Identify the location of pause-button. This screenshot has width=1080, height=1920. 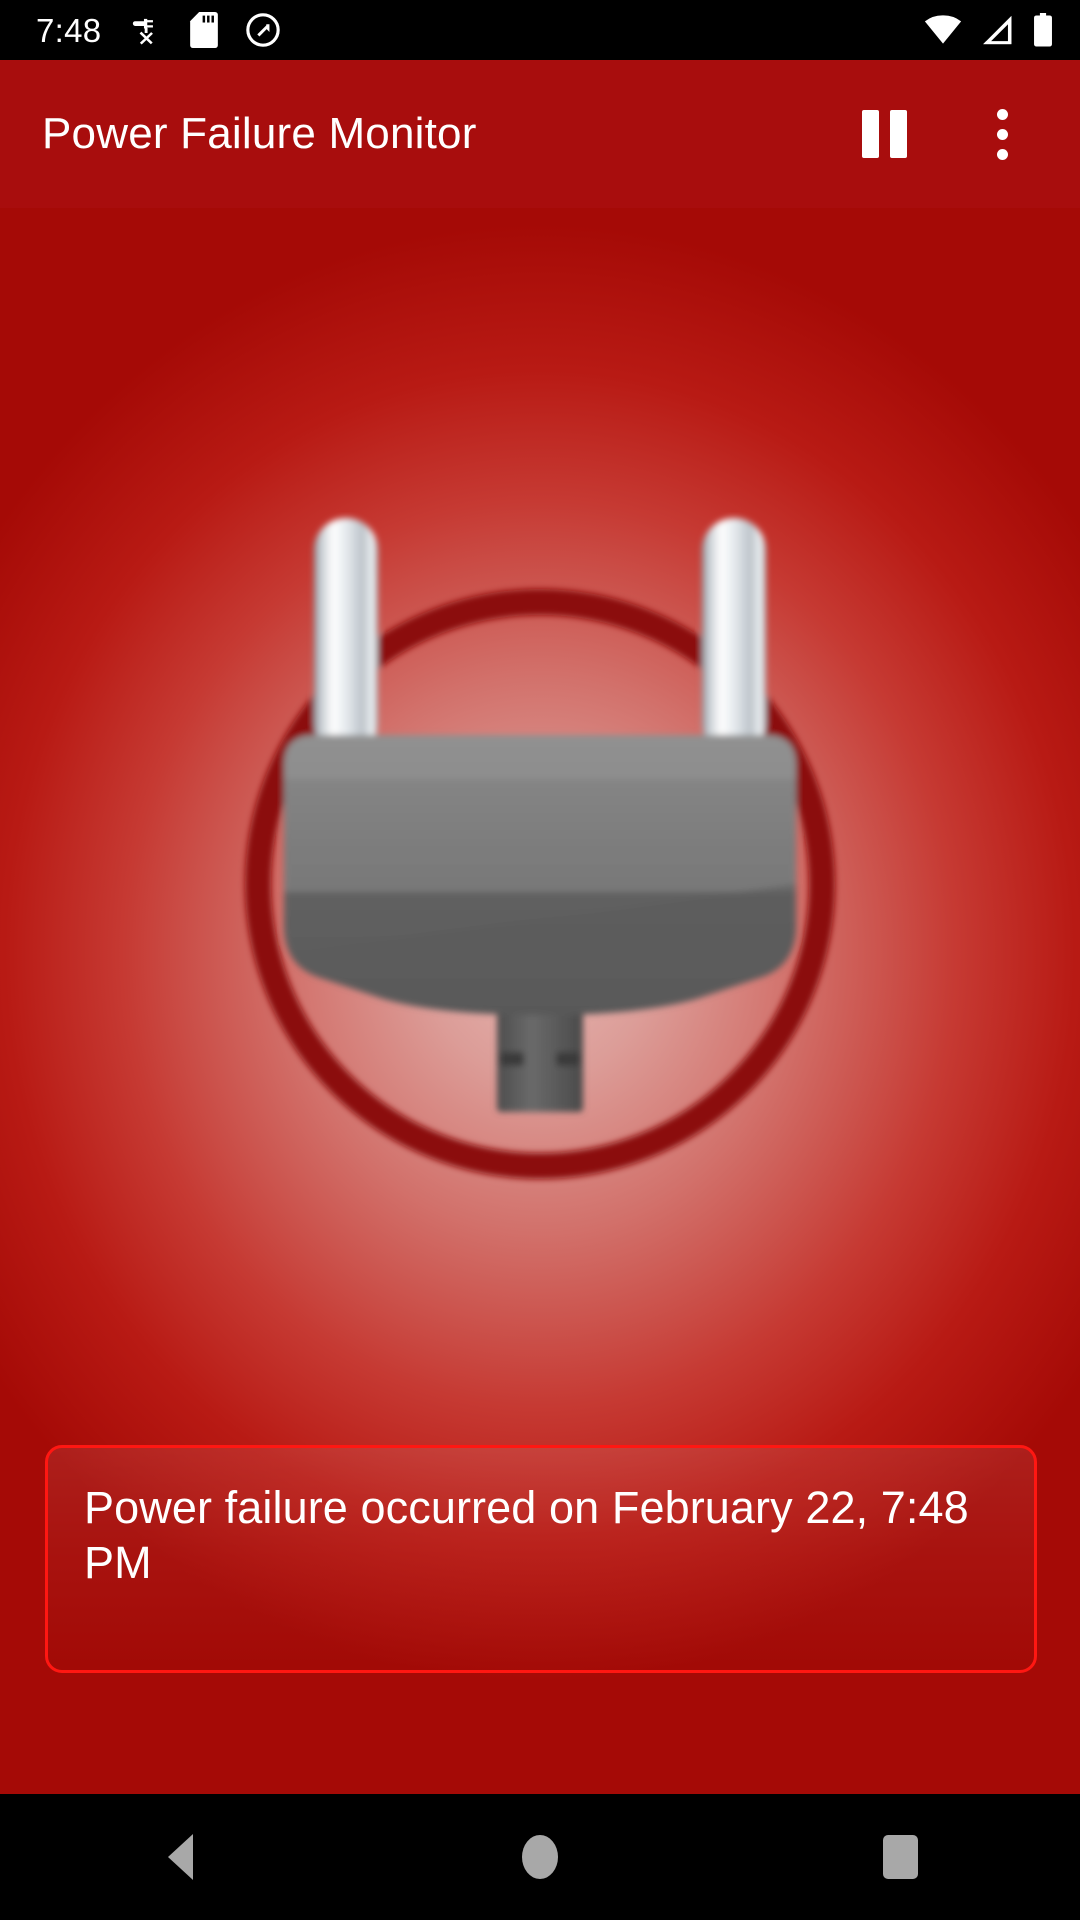
(884, 134).